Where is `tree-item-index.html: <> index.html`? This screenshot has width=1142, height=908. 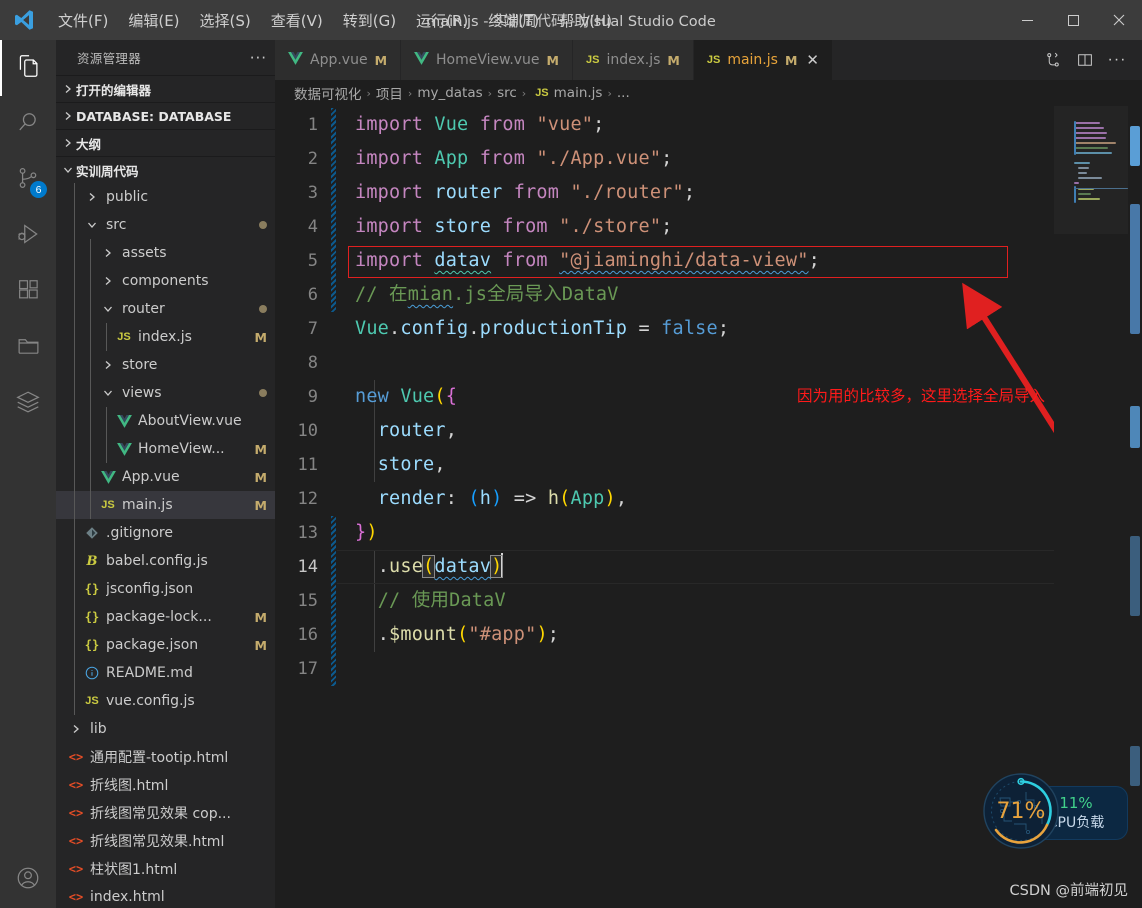 tree-item-index.html: <> index.html is located at coordinates (165, 895).